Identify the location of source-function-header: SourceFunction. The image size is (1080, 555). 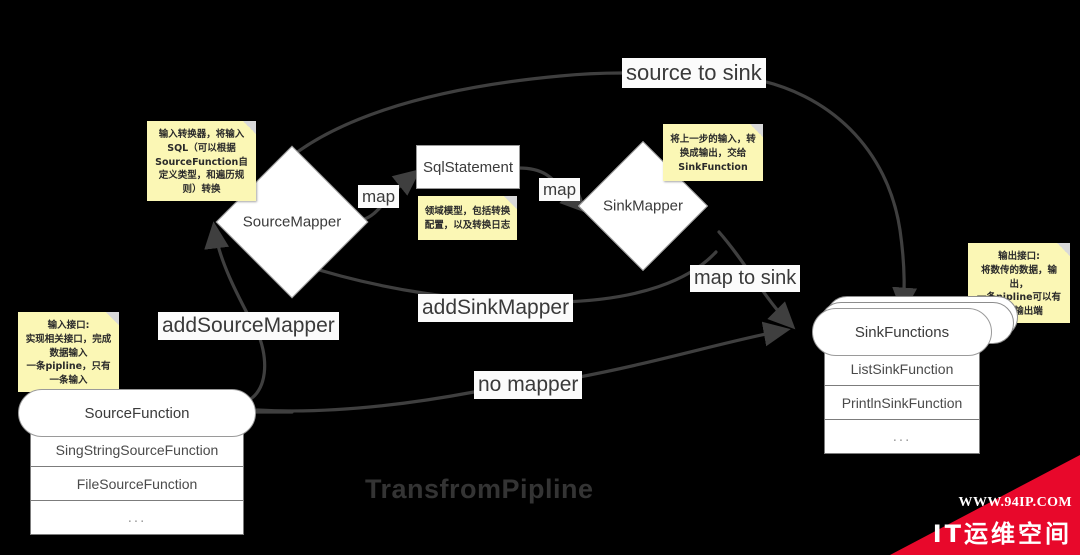
(137, 413).